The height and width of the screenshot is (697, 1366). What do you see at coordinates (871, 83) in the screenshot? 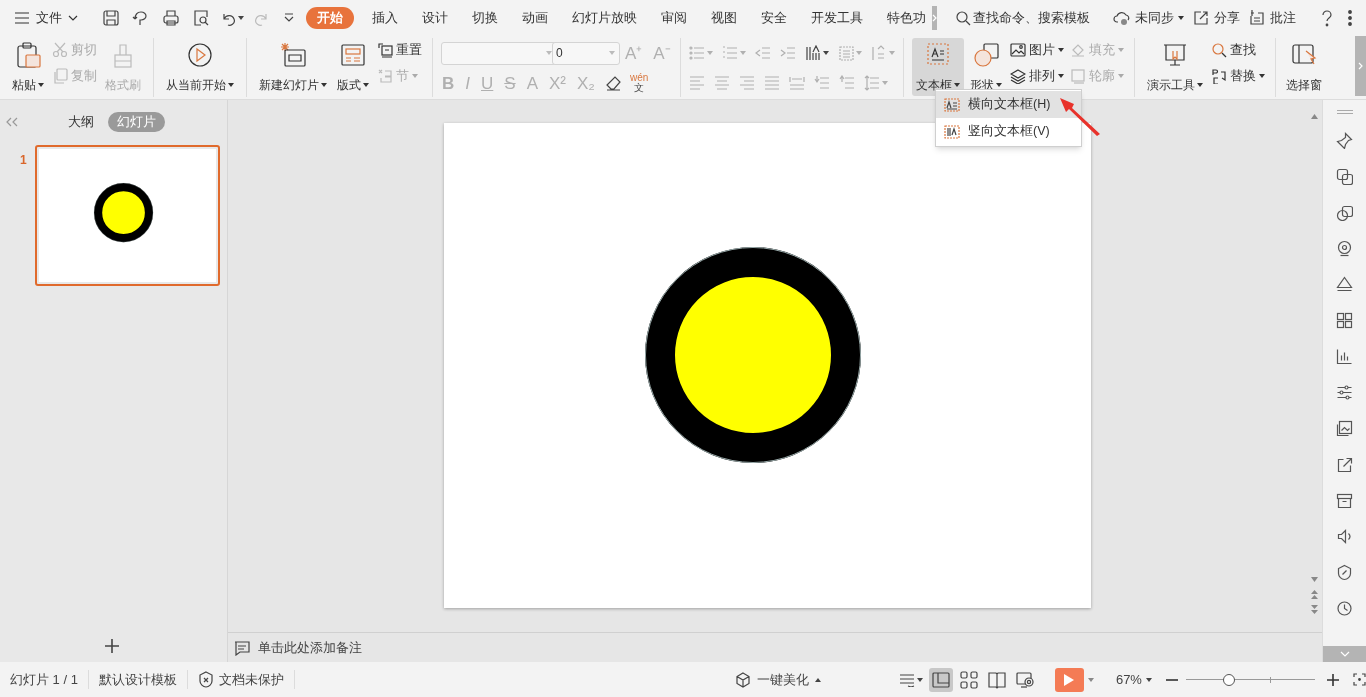
I see `line-spacing-icon` at bounding box center [871, 83].